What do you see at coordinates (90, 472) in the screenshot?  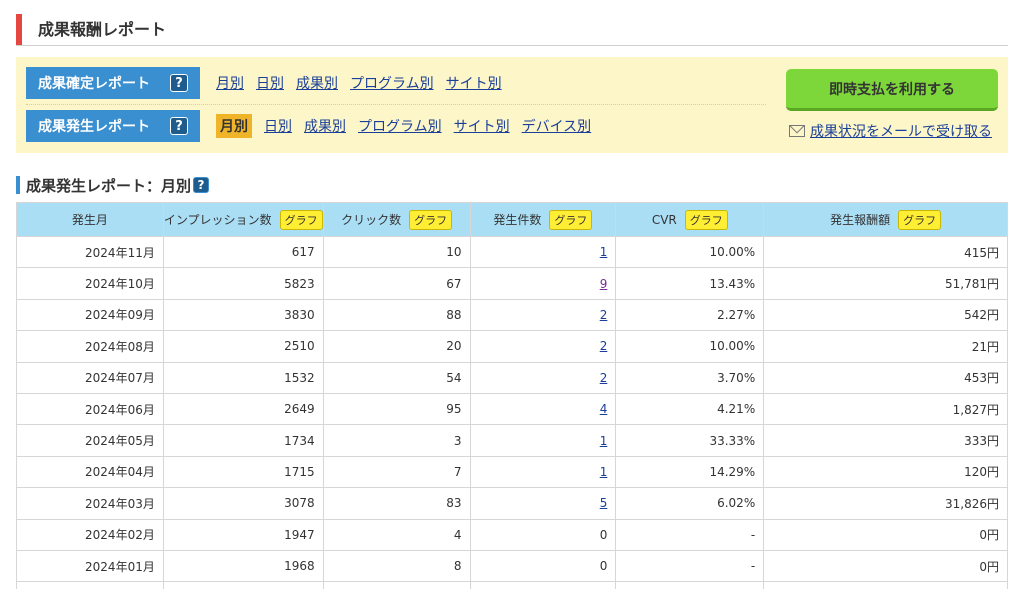 I see `cell-month: 2024年04月` at bounding box center [90, 472].